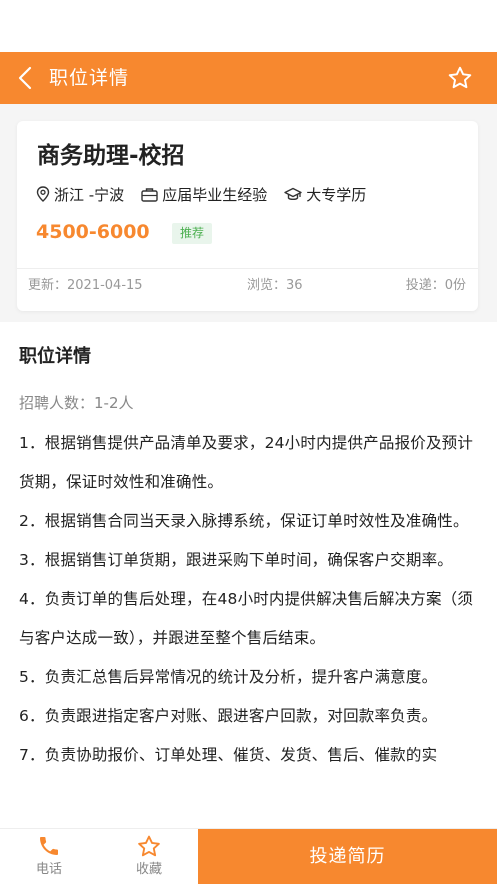  Describe the element at coordinates (236, 560) in the screenshot. I see `duty-item: 3．根据销售订单货期，跟进采购下单时间，确保客户交期率。` at that location.